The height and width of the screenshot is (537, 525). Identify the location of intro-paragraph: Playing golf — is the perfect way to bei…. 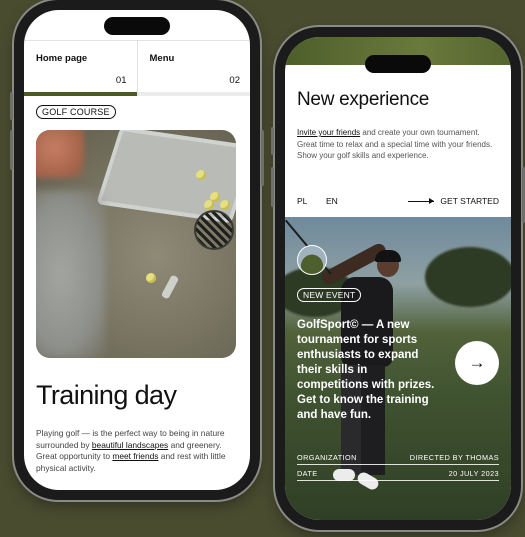
(136, 451).